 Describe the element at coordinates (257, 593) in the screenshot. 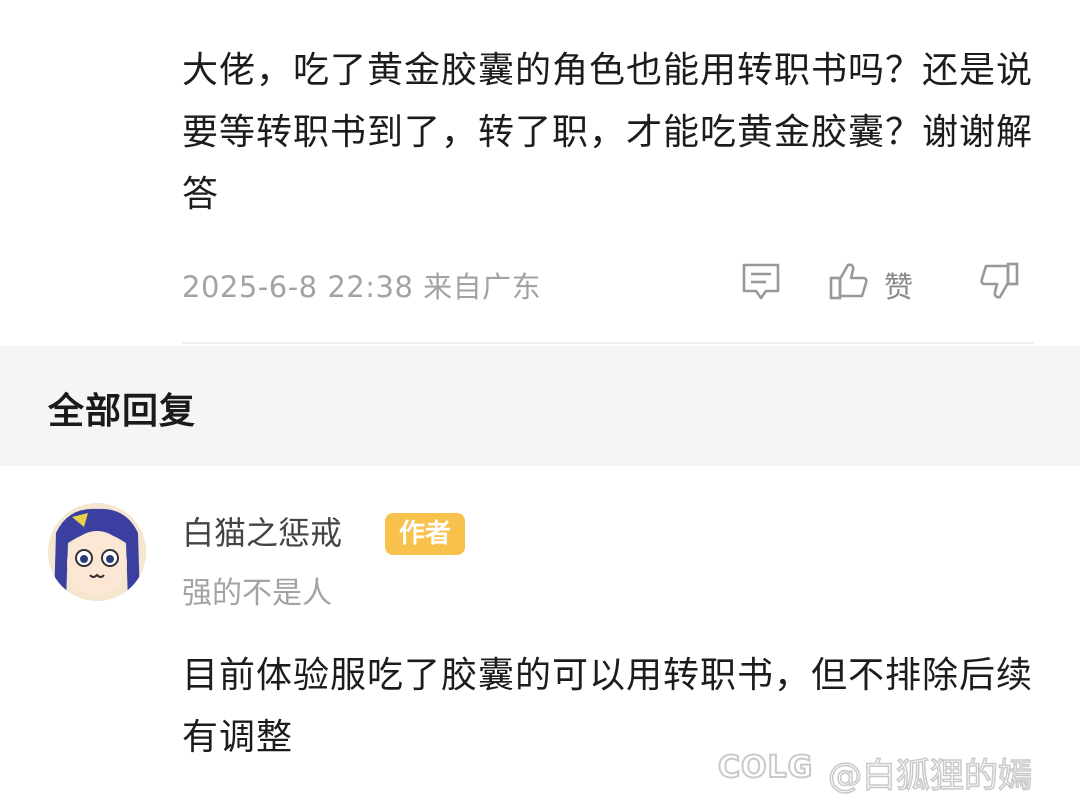

I see `author-signature: 强的不是人` at that location.